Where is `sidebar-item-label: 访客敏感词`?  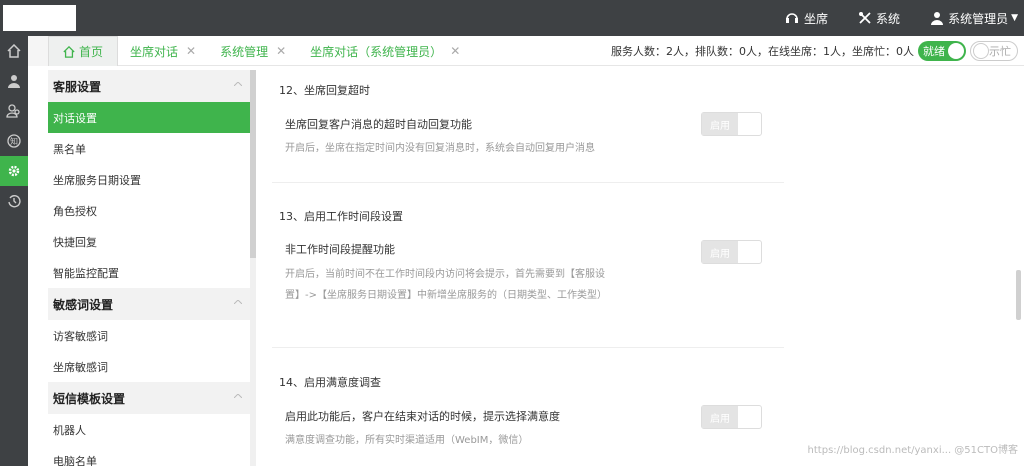
sidebar-item-label: 访客敏感词 is located at coordinates (80, 336).